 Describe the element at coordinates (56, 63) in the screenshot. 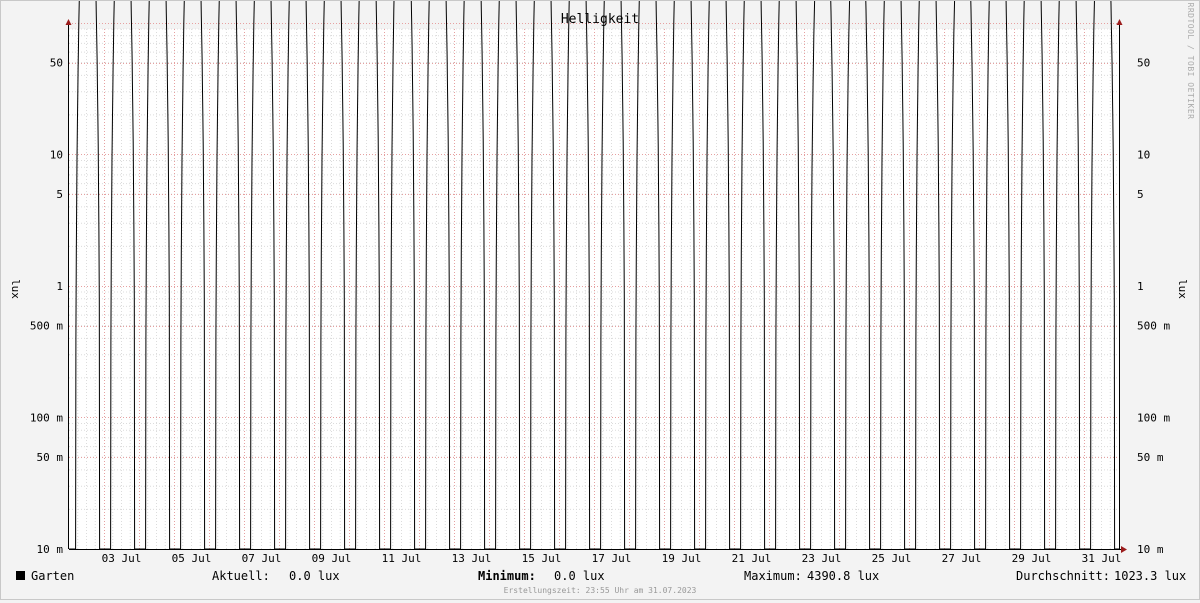

I see `y-tick-label-left: 50` at that location.